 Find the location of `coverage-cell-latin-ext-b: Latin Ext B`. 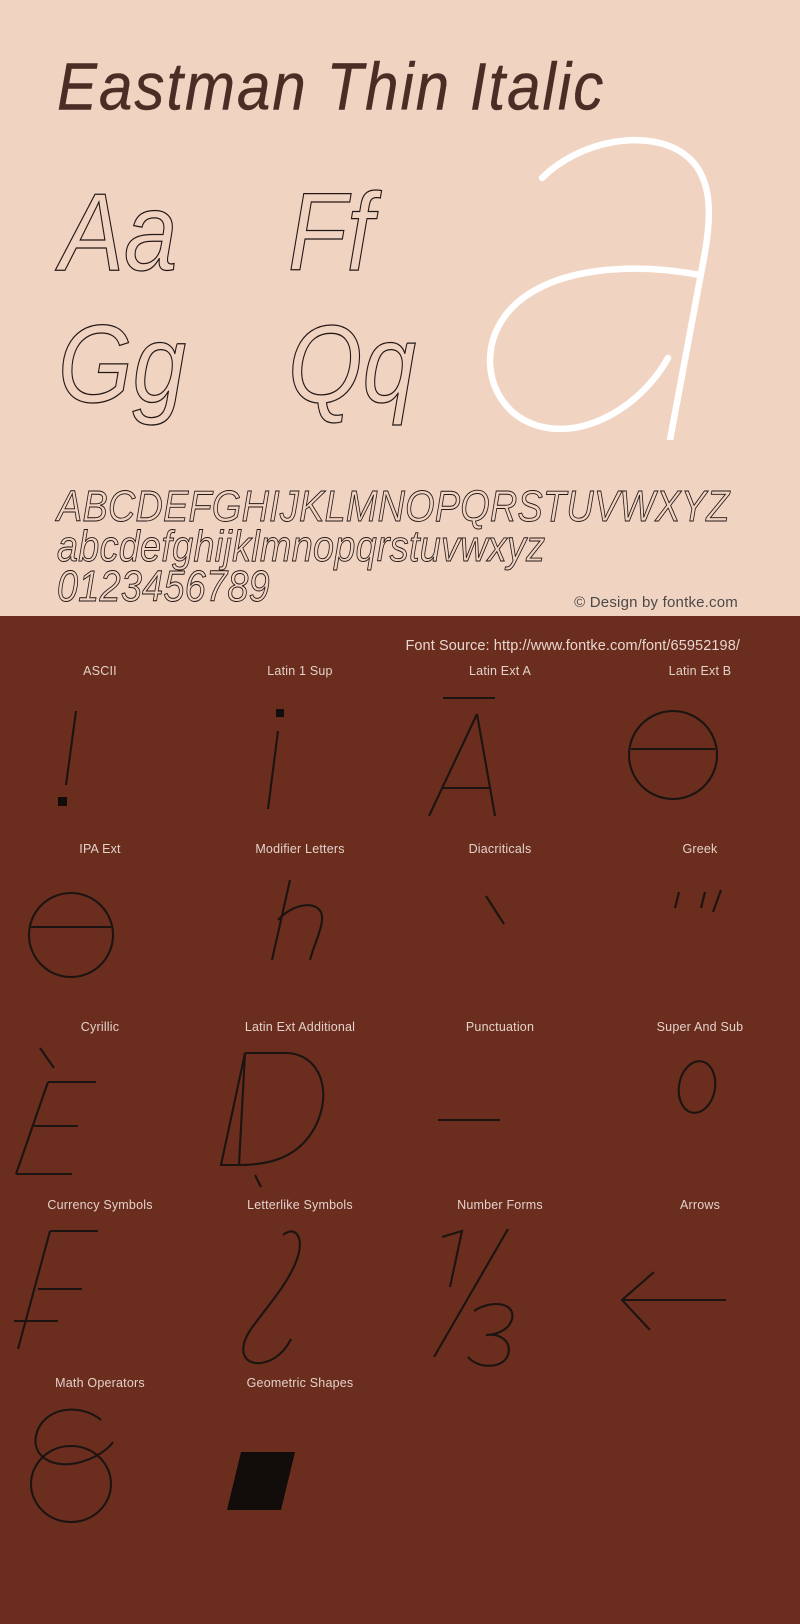

coverage-cell-latin-ext-b: Latin Ext B is located at coordinates (700, 743).